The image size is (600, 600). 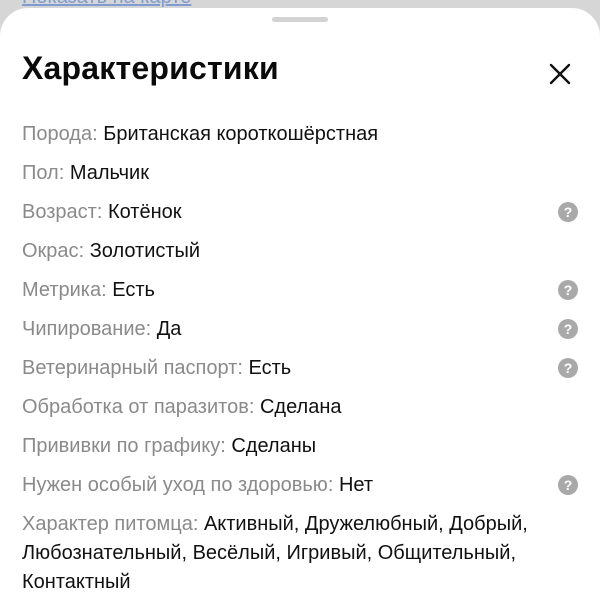 I want to click on sheet-title: Характеристики, so click(x=150, y=68).